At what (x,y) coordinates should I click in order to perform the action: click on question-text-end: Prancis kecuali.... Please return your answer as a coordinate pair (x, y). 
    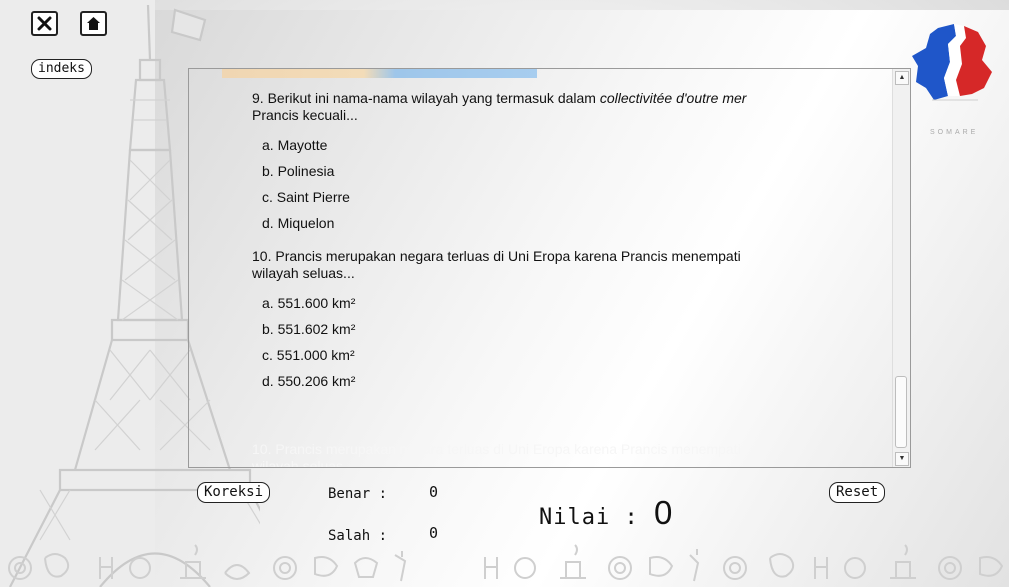
    Looking at the image, I should click on (305, 115).